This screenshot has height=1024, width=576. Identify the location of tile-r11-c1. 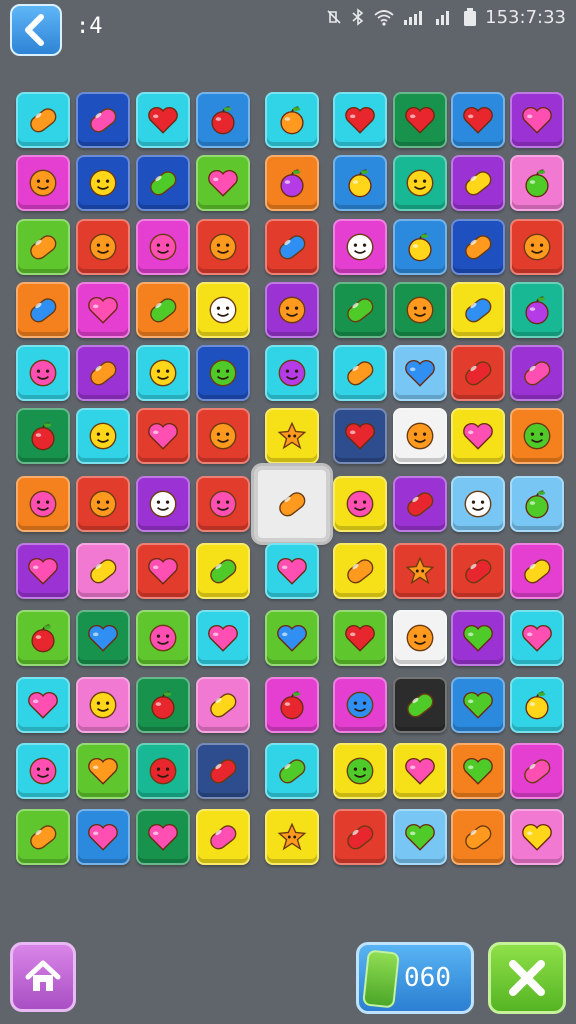
(43, 771).